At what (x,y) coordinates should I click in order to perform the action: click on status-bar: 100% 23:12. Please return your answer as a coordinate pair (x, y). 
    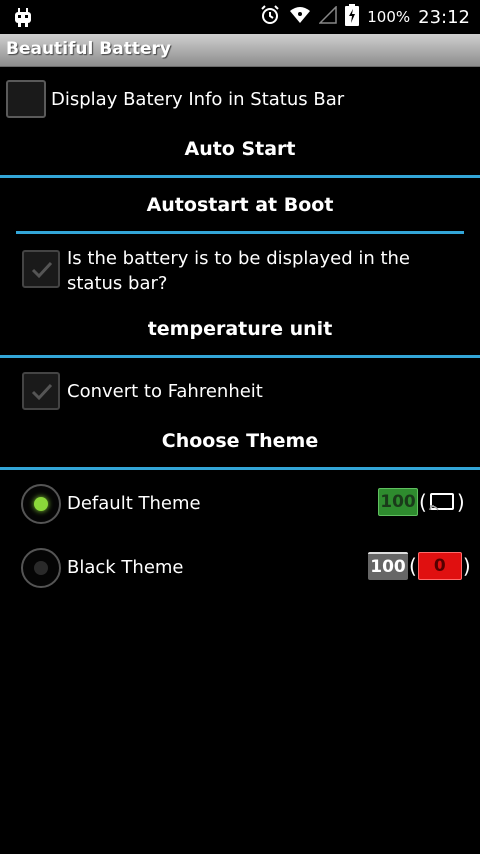
    Looking at the image, I should click on (240, 17).